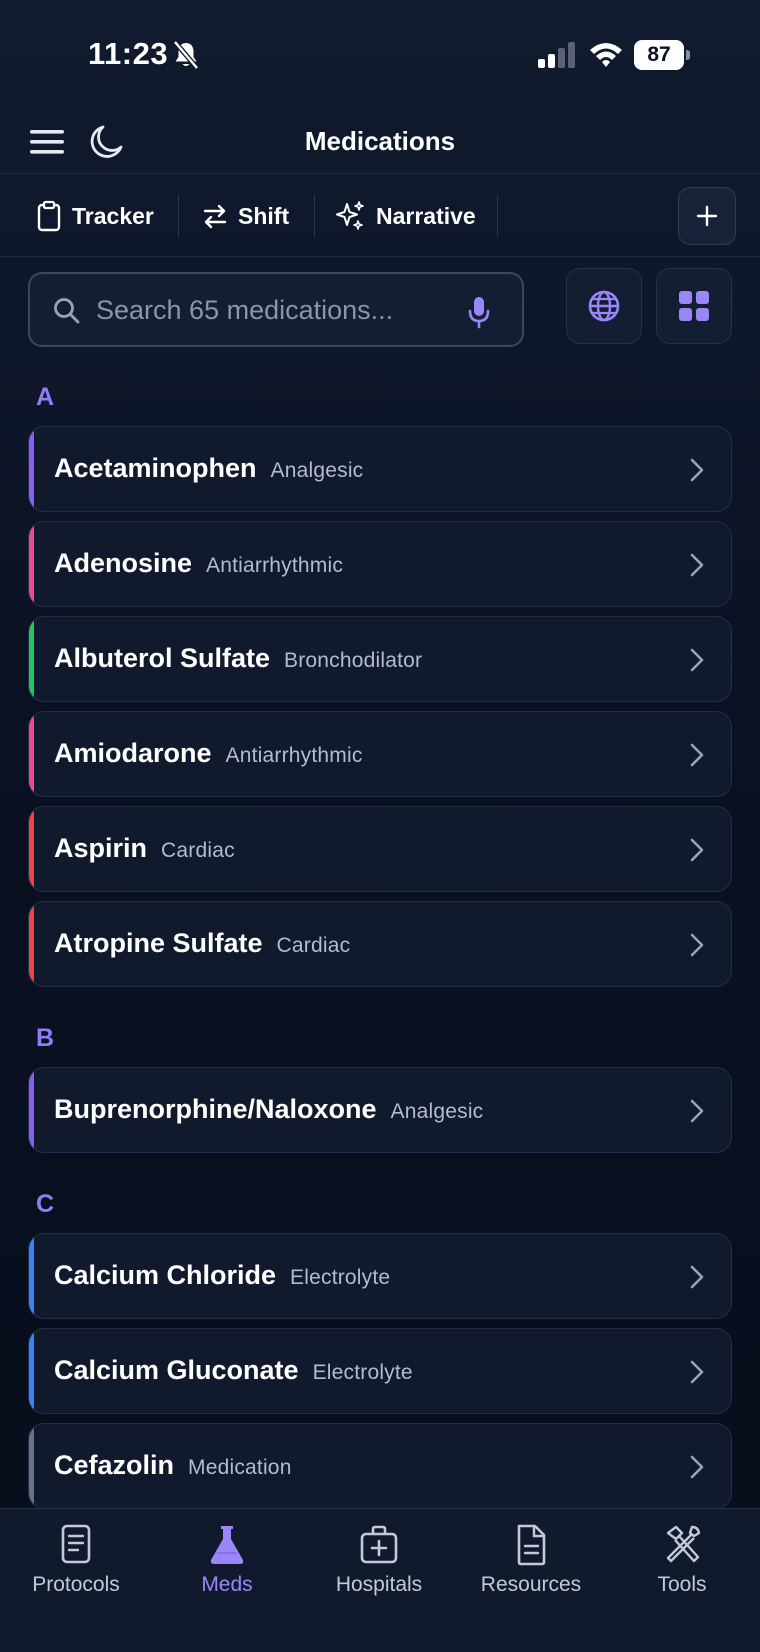  I want to click on battery-tip, so click(688, 55).